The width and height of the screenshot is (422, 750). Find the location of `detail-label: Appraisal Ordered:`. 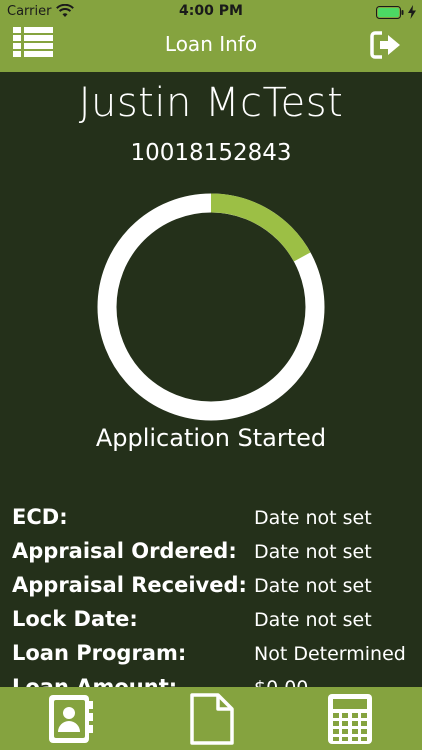

detail-label: Appraisal Ordered: is located at coordinates (124, 551).